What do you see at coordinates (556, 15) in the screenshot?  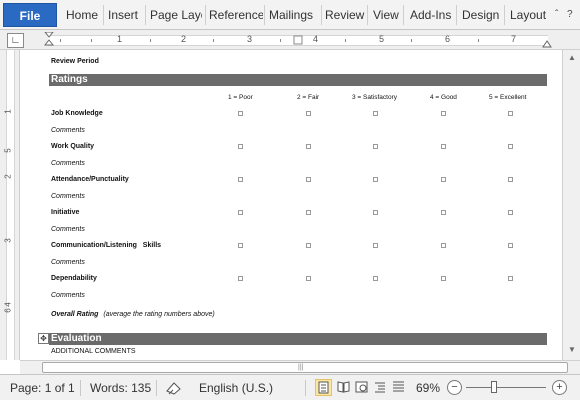 I see `minimize-ribbon-icon: ˆ` at bounding box center [556, 15].